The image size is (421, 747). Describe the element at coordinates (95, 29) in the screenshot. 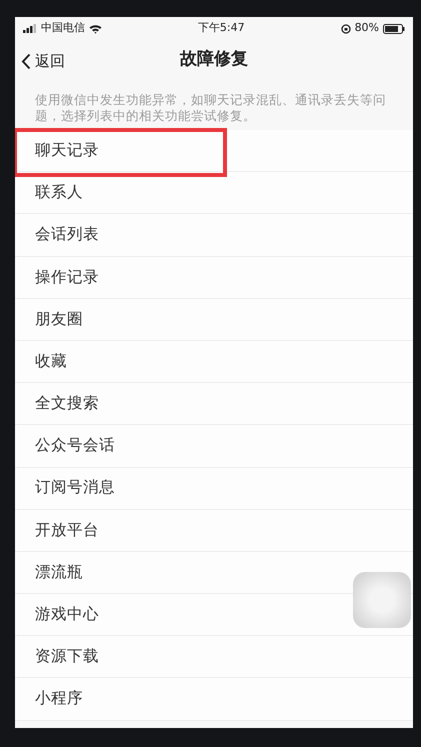

I see `wifi-icon` at that location.